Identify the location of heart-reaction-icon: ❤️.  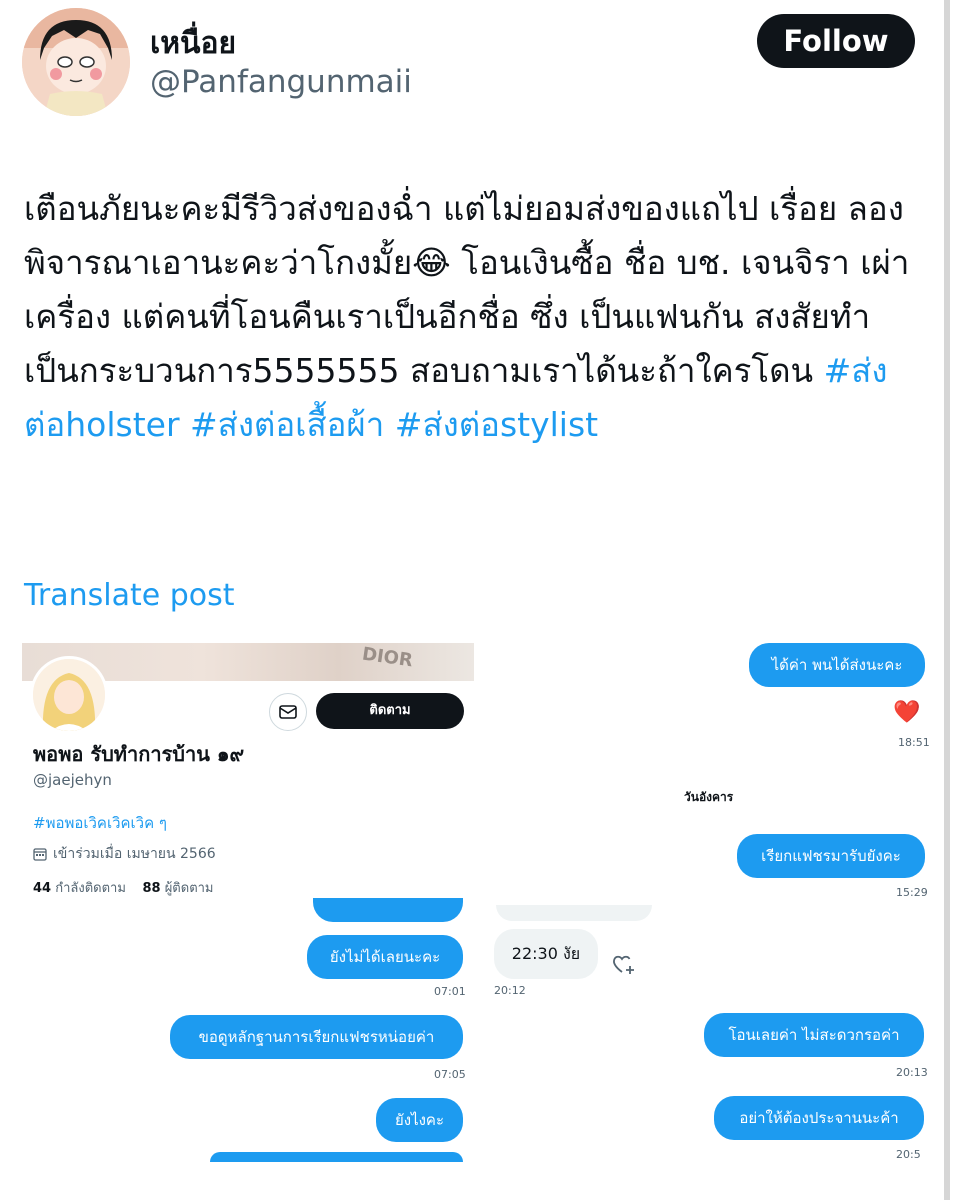
(907, 712).